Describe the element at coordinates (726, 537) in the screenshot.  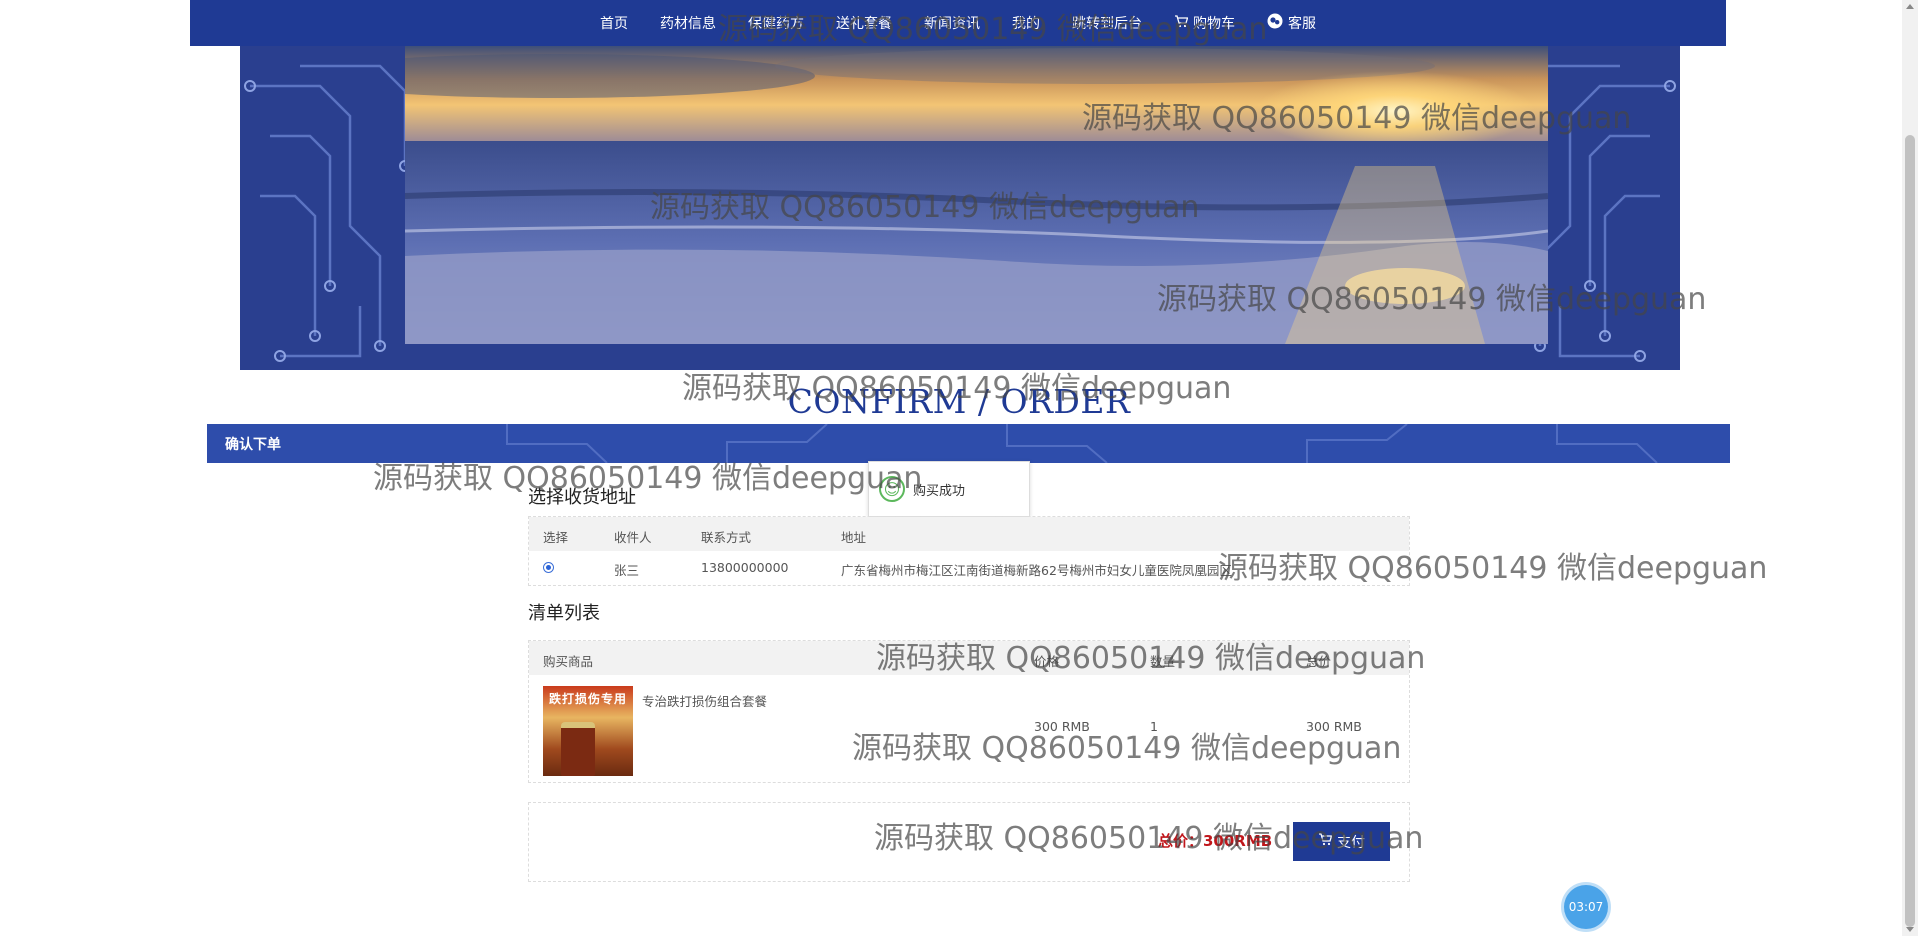
I see `header-phone: 联系方式` at that location.